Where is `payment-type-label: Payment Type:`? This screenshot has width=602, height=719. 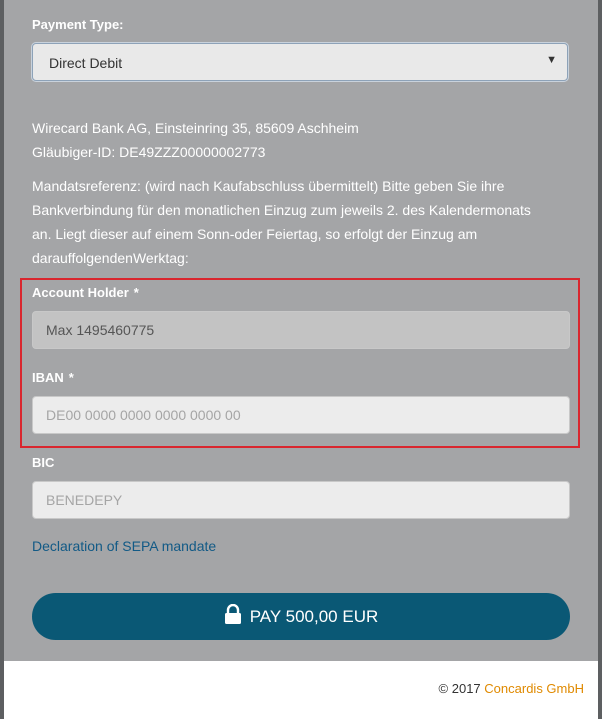
payment-type-label: Payment Type: is located at coordinates (78, 24).